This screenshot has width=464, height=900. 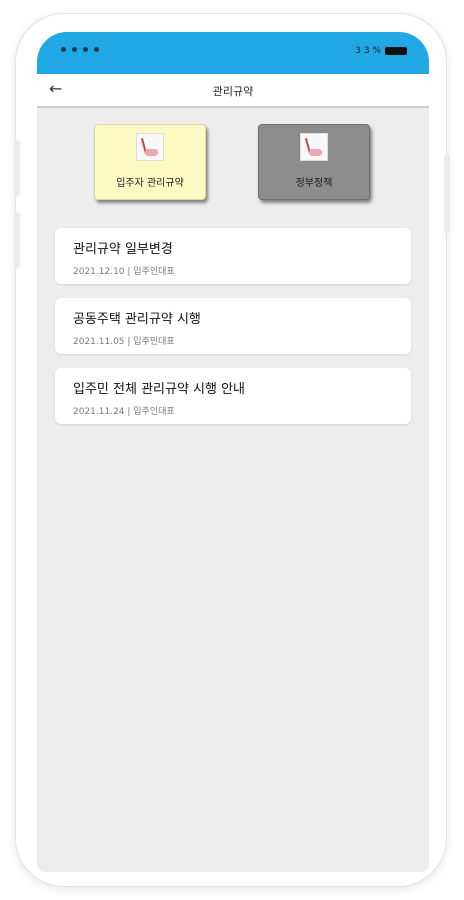 I want to click on battery-icon, so click(x=396, y=51).